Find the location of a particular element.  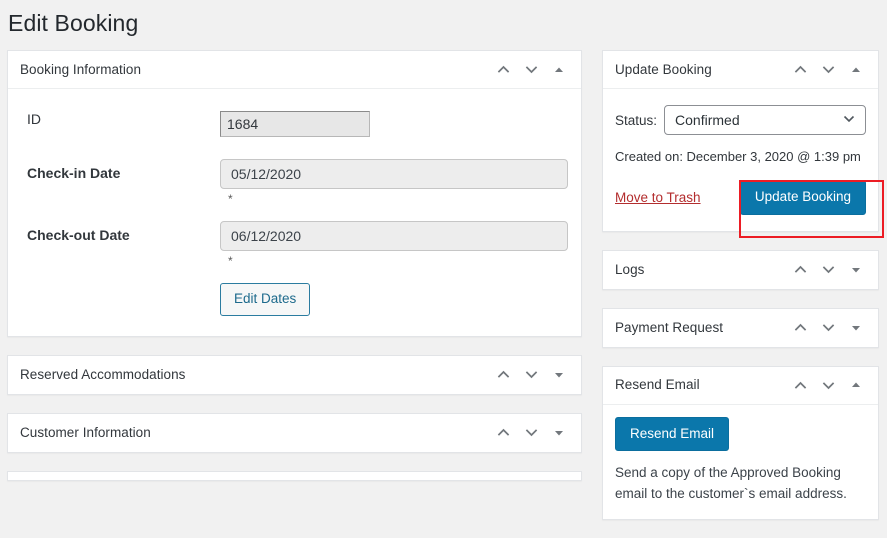

panel-title: Update Booking is located at coordinates (663, 69).